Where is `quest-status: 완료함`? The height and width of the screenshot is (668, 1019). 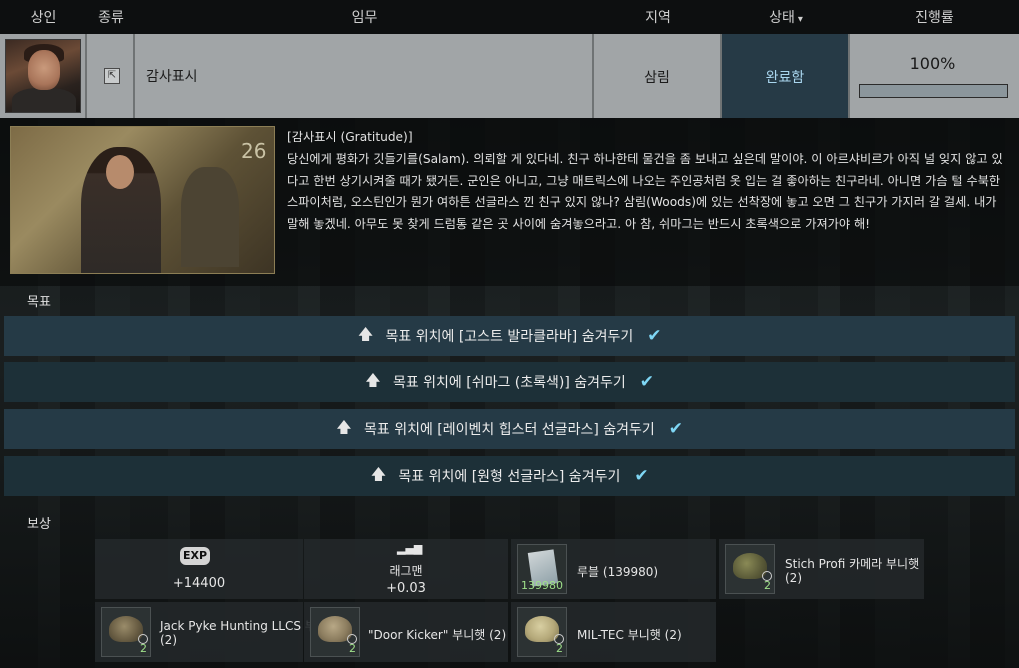
quest-status: 완료함 is located at coordinates (785, 78).